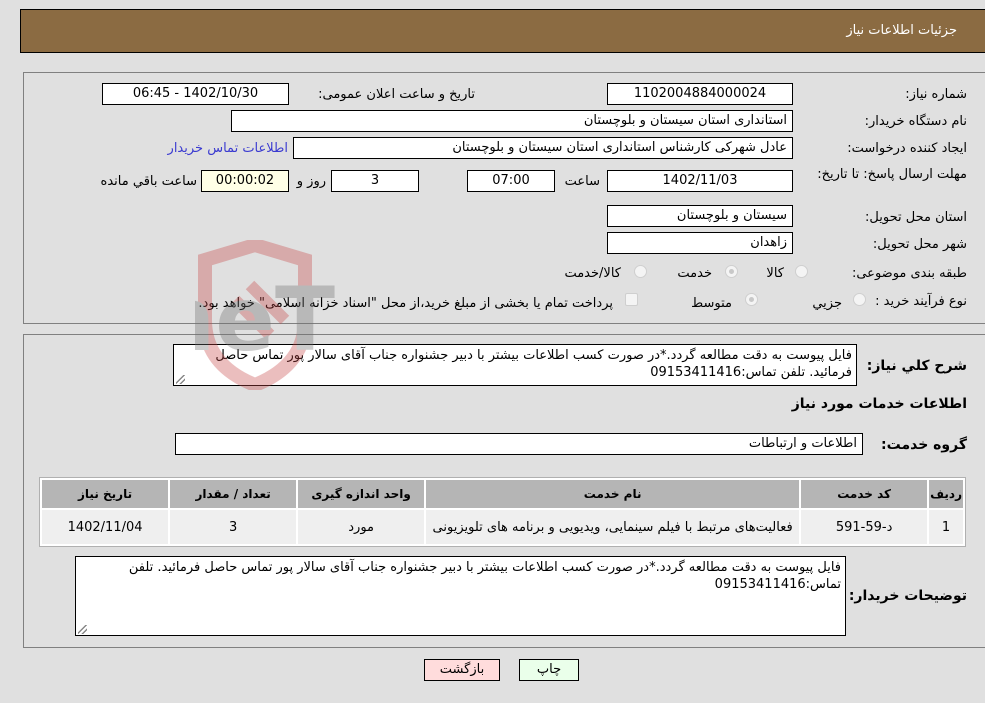  What do you see at coordinates (105, 527) in the screenshot?
I see `cell-need-date: 1402/11/04` at bounding box center [105, 527].